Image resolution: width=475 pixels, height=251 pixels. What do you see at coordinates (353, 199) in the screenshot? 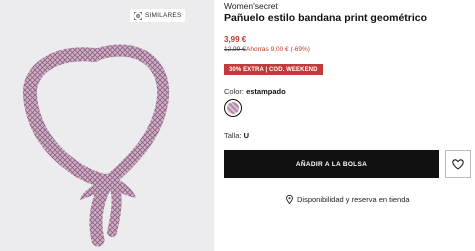
I see `store-availability-label: Disponibilidad y reserva en tienda` at bounding box center [353, 199].